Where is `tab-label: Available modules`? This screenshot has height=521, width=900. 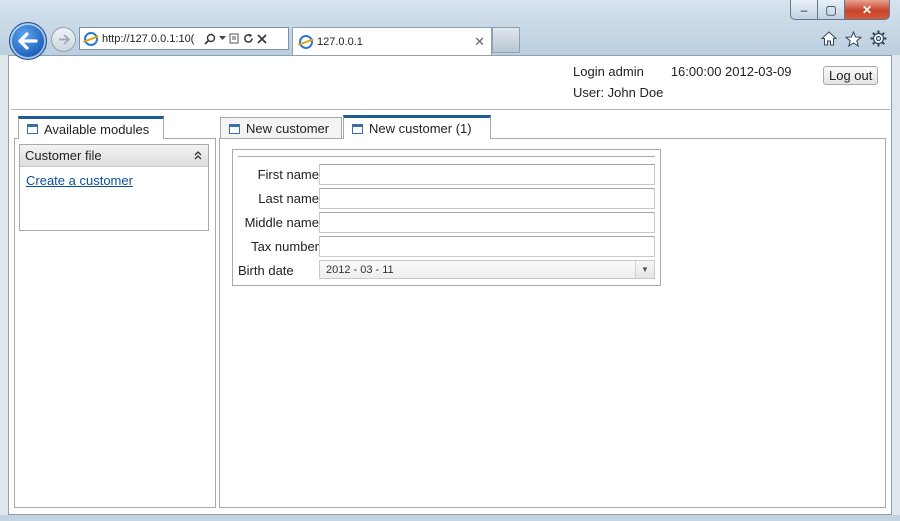
tab-label: Available modules is located at coordinates (97, 129).